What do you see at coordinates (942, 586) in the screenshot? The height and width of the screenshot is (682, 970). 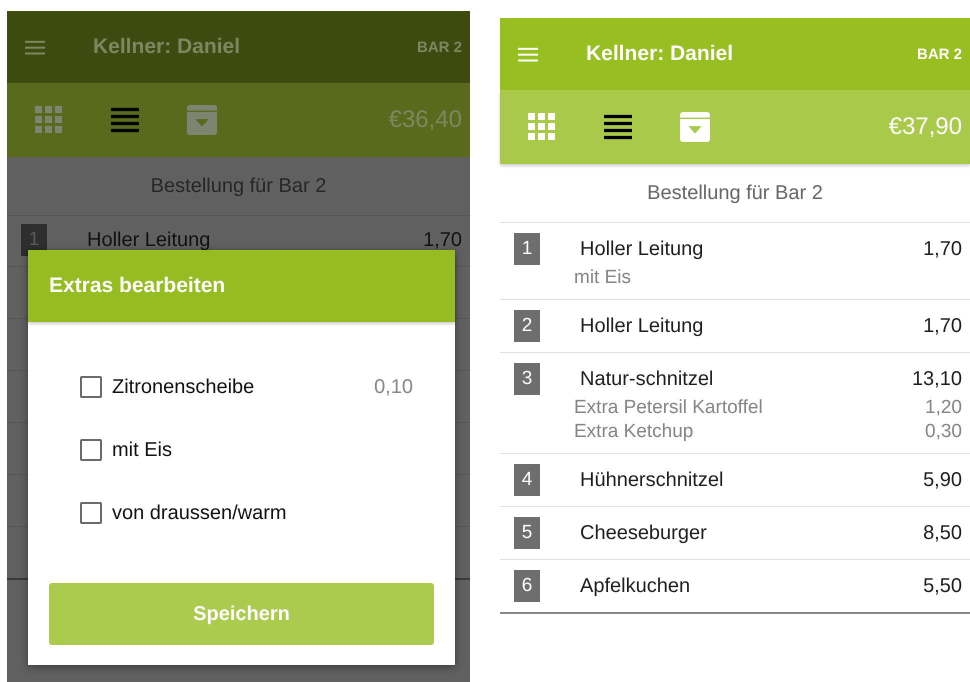 I see `item-price: 5,50` at bounding box center [942, 586].